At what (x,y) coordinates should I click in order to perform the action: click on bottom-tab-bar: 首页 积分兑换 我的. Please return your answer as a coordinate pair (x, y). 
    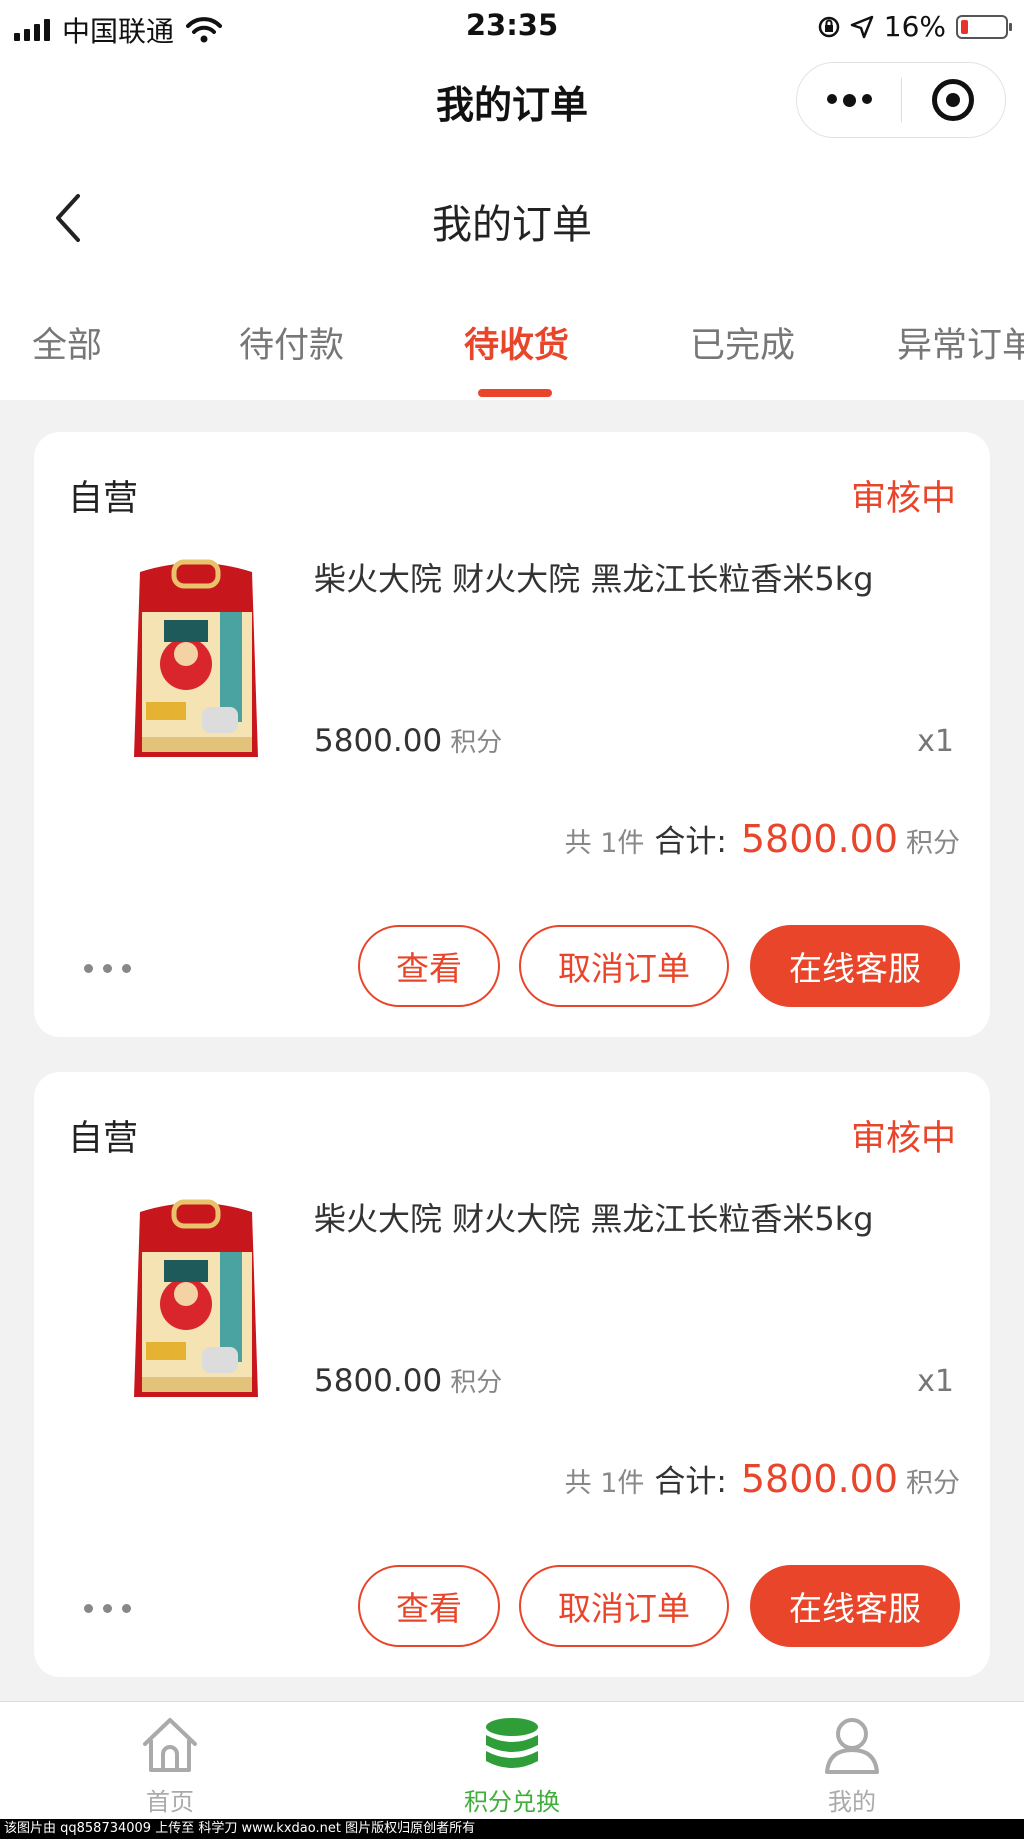
    Looking at the image, I should click on (512, 1760).